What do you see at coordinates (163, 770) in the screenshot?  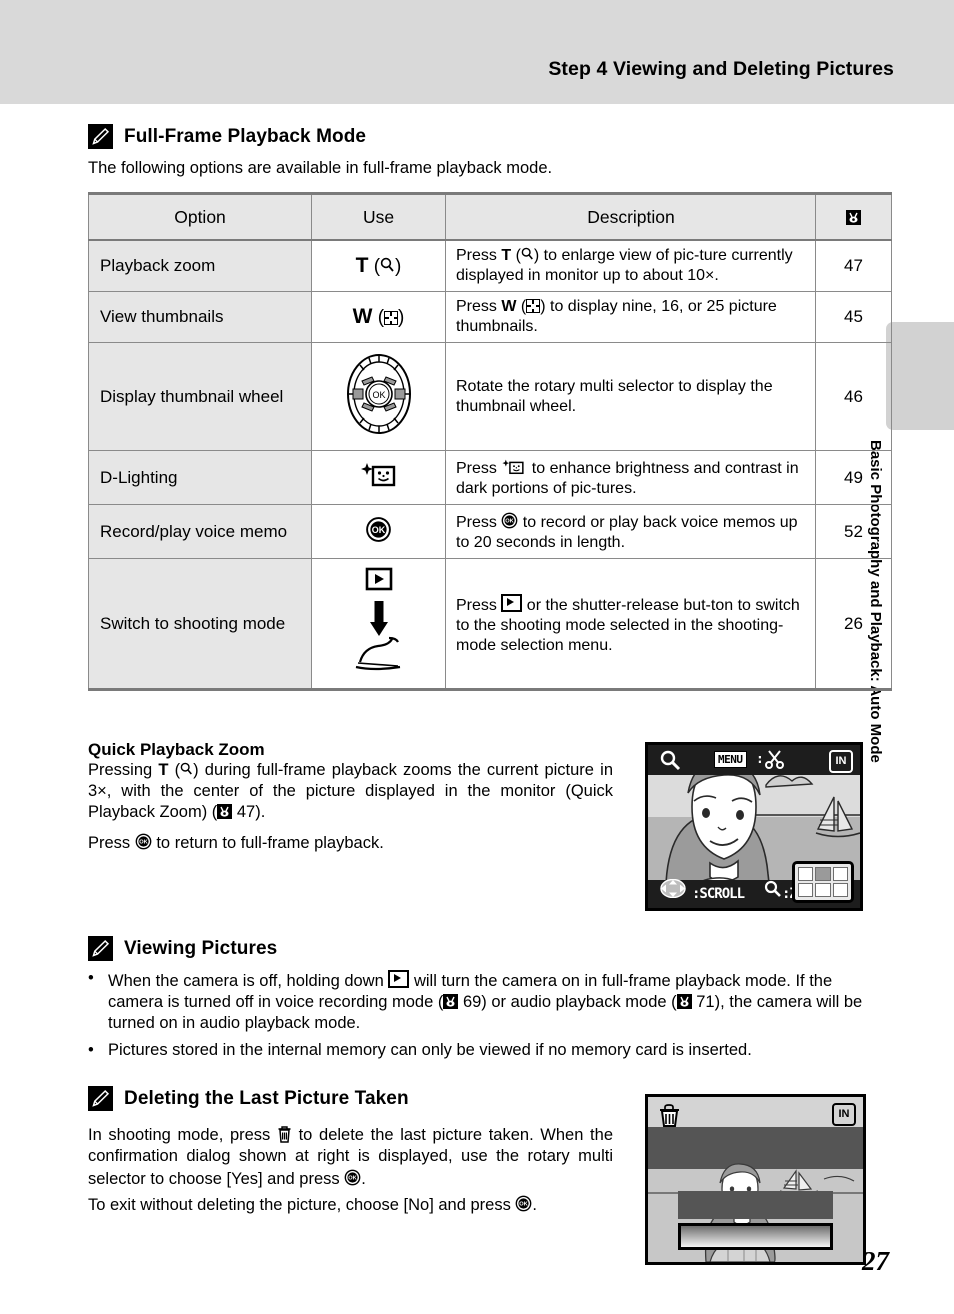 I see `qz-key: T` at bounding box center [163, 770].